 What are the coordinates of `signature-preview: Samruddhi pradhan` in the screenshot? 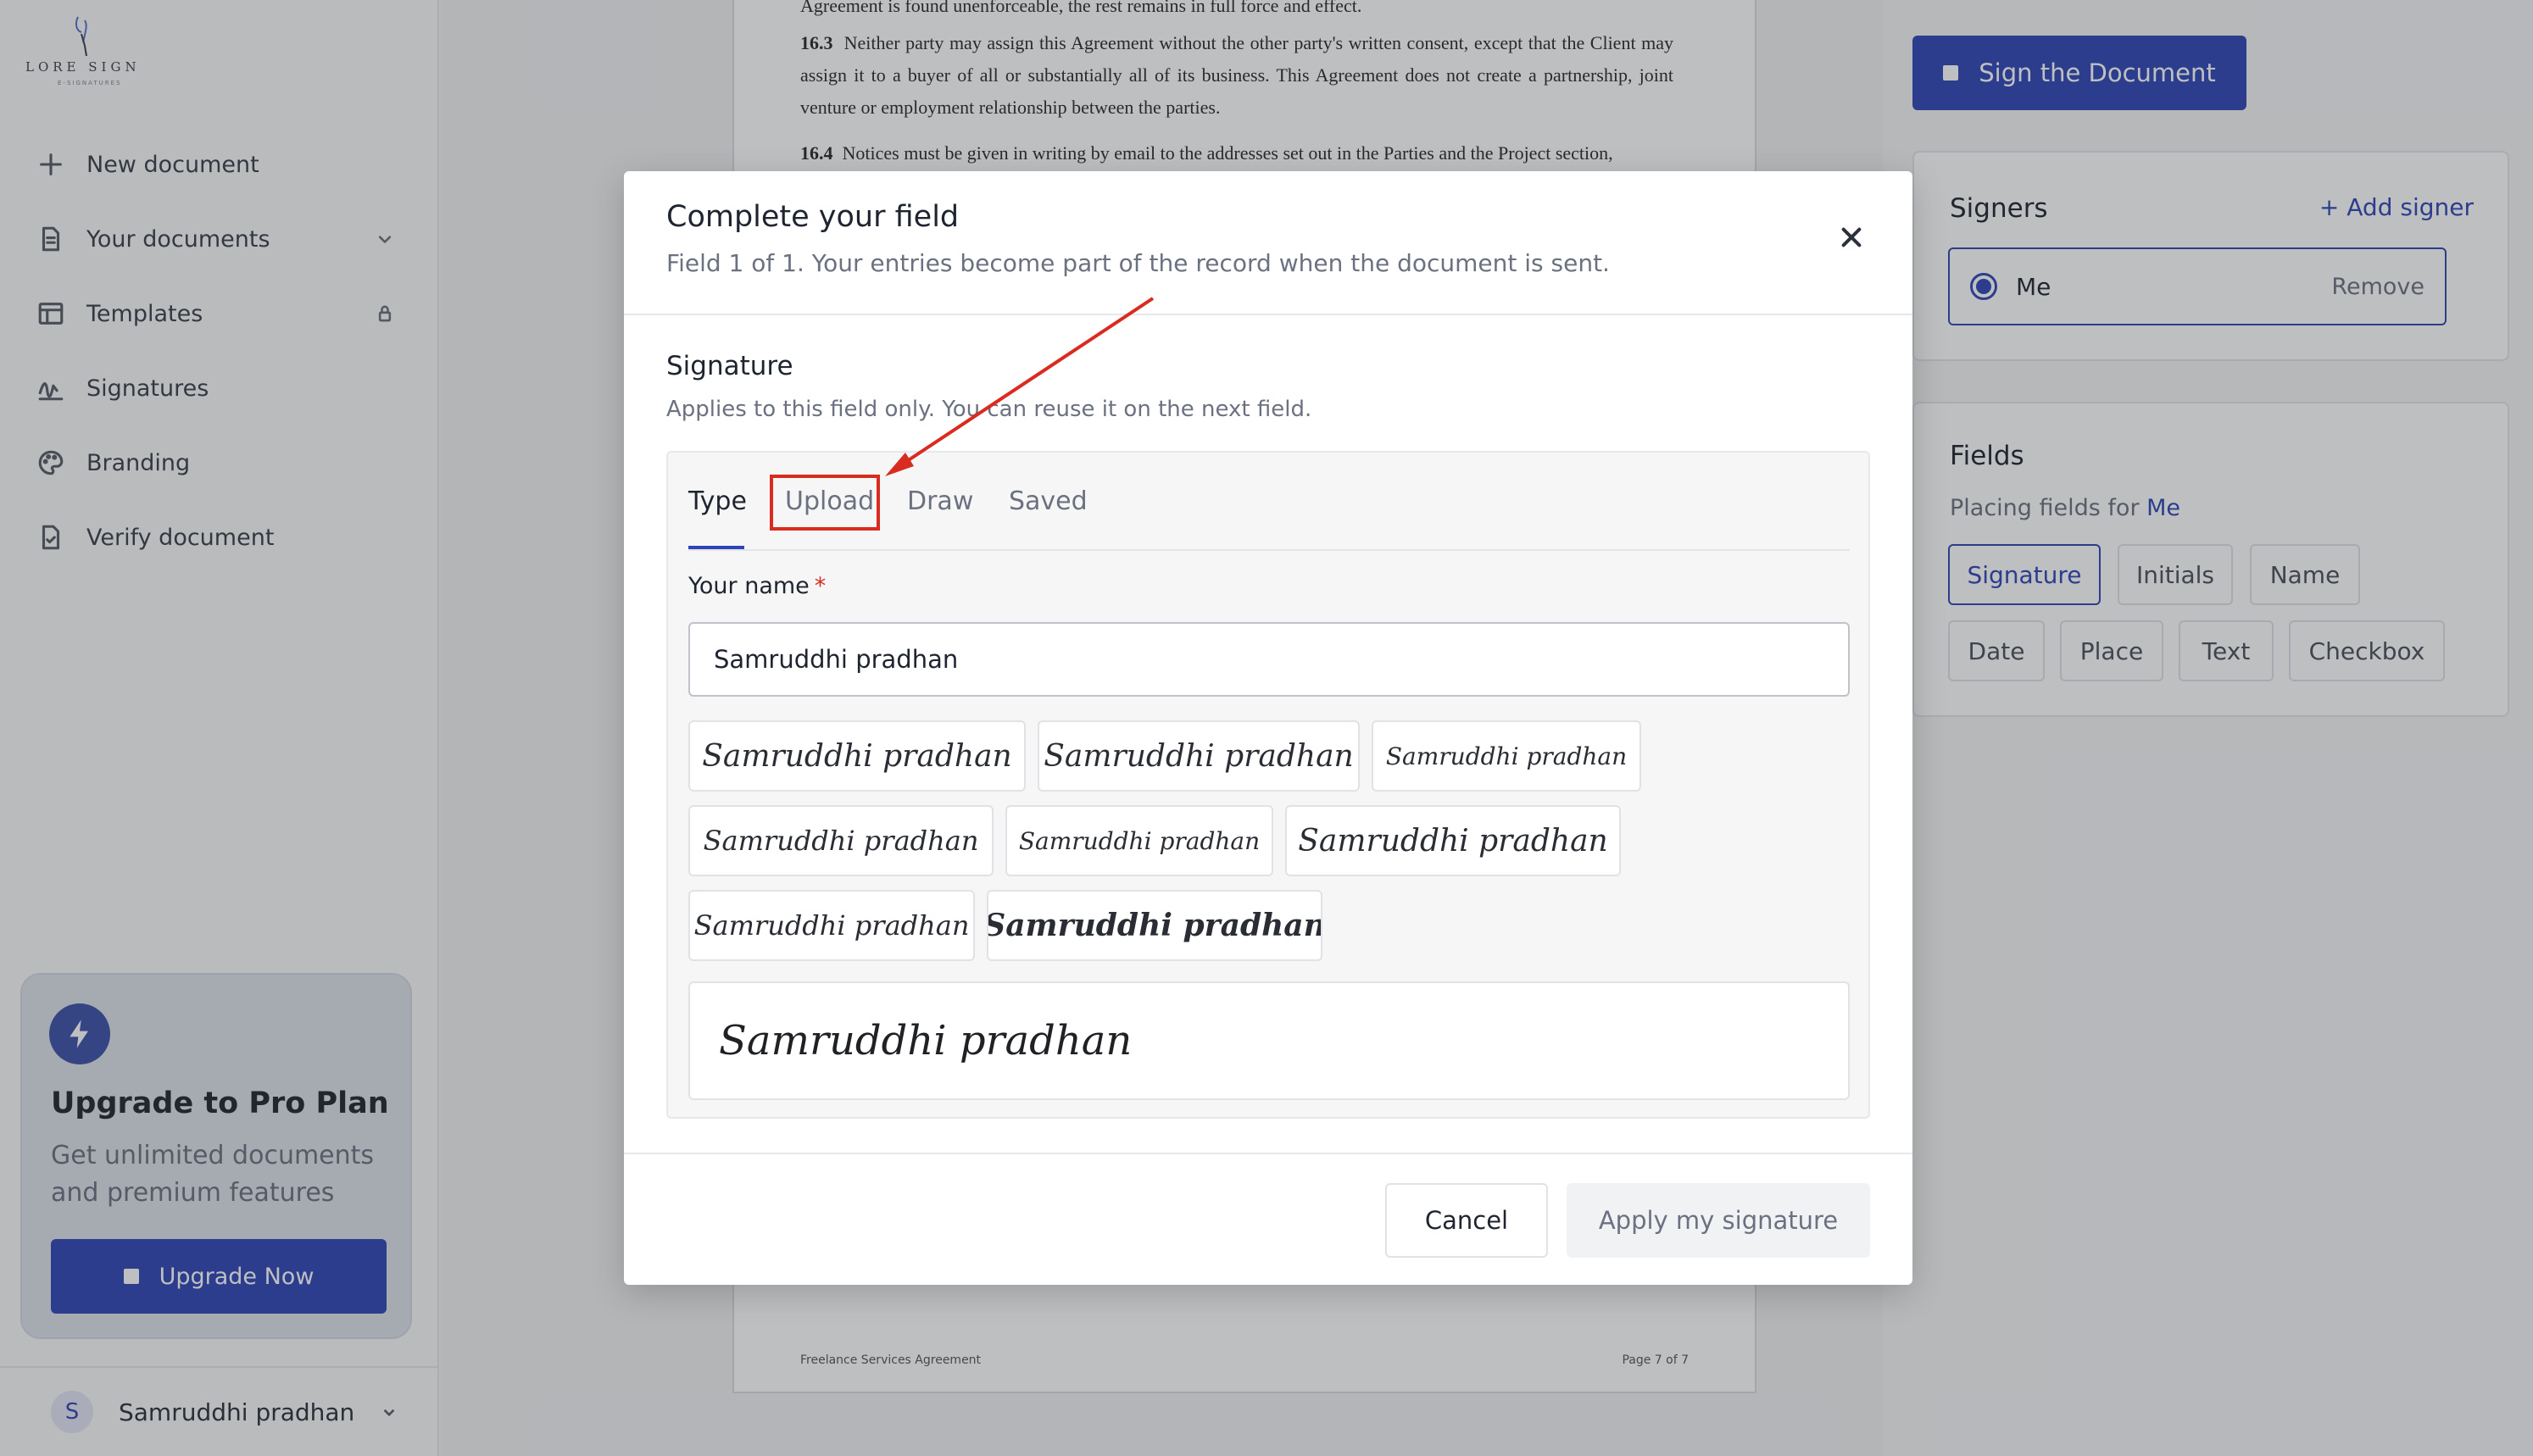 It's located at (1269, 1040).